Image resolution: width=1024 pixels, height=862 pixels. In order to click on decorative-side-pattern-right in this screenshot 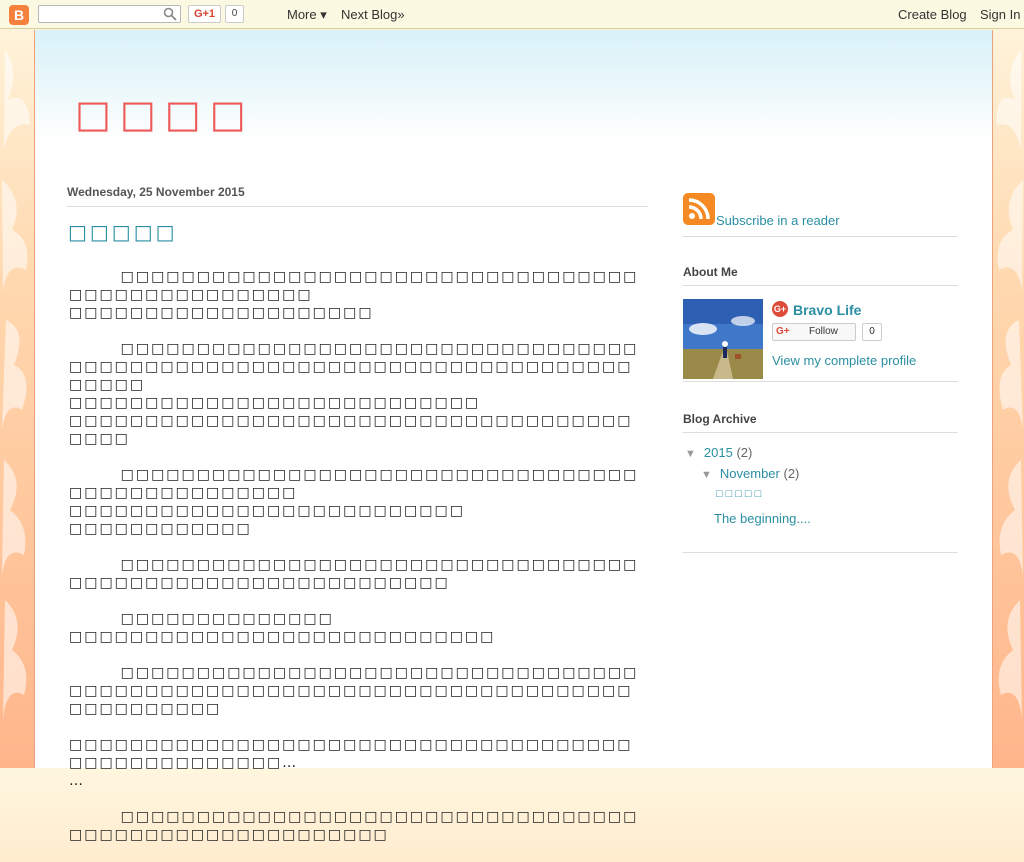, I will do `click(1008, 399)`.